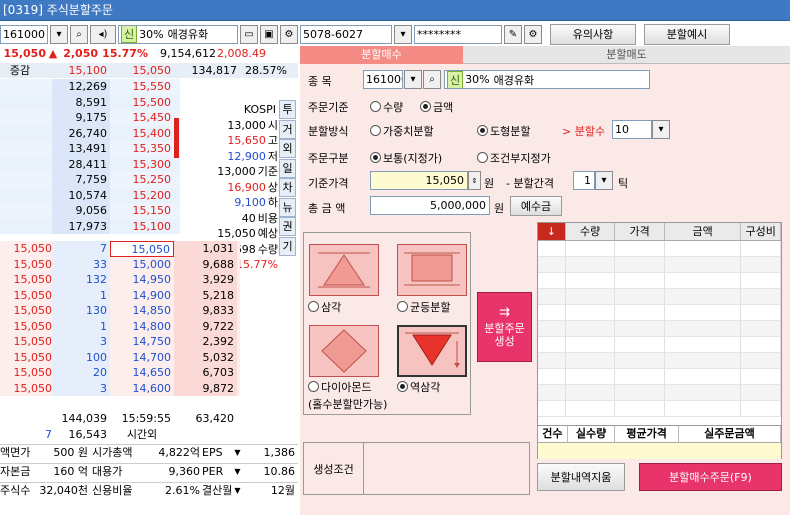 The height and width of the screenshot is (515, 790). I want to click on split-count-label: > 분할수, so click(584, 131).